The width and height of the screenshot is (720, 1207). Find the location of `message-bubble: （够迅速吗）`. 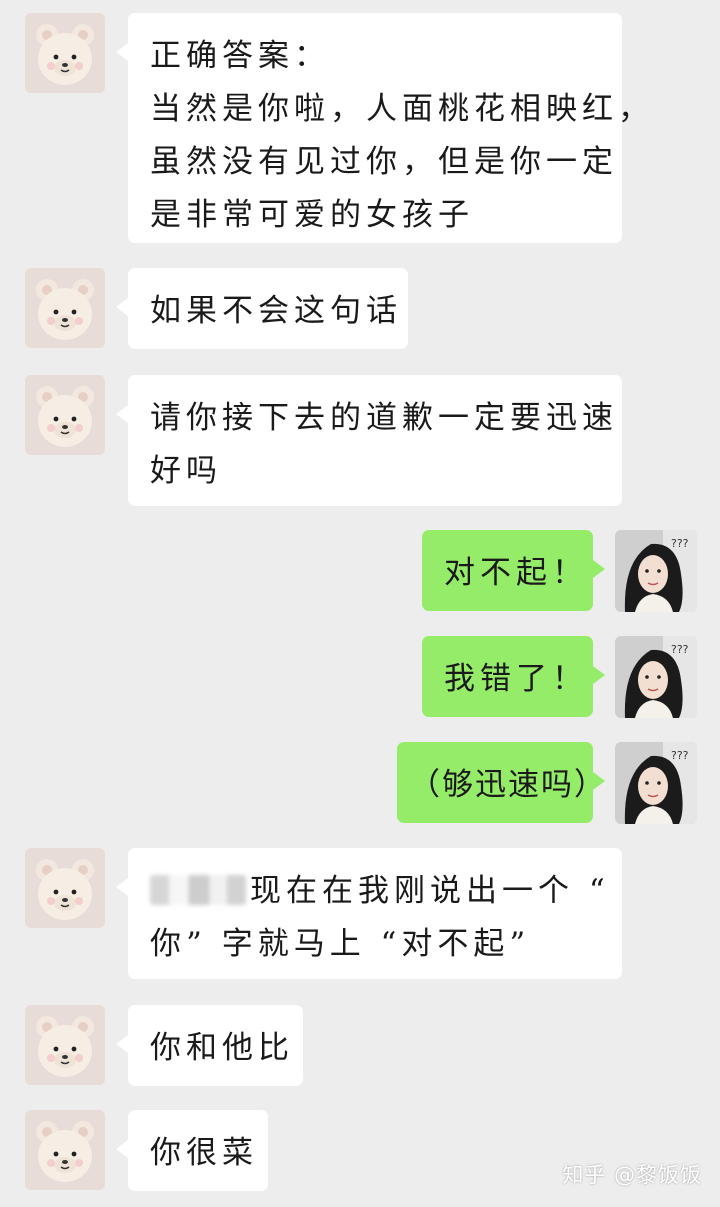

message-bubble: （够迅速吗） is located at coordinates (502, 782).